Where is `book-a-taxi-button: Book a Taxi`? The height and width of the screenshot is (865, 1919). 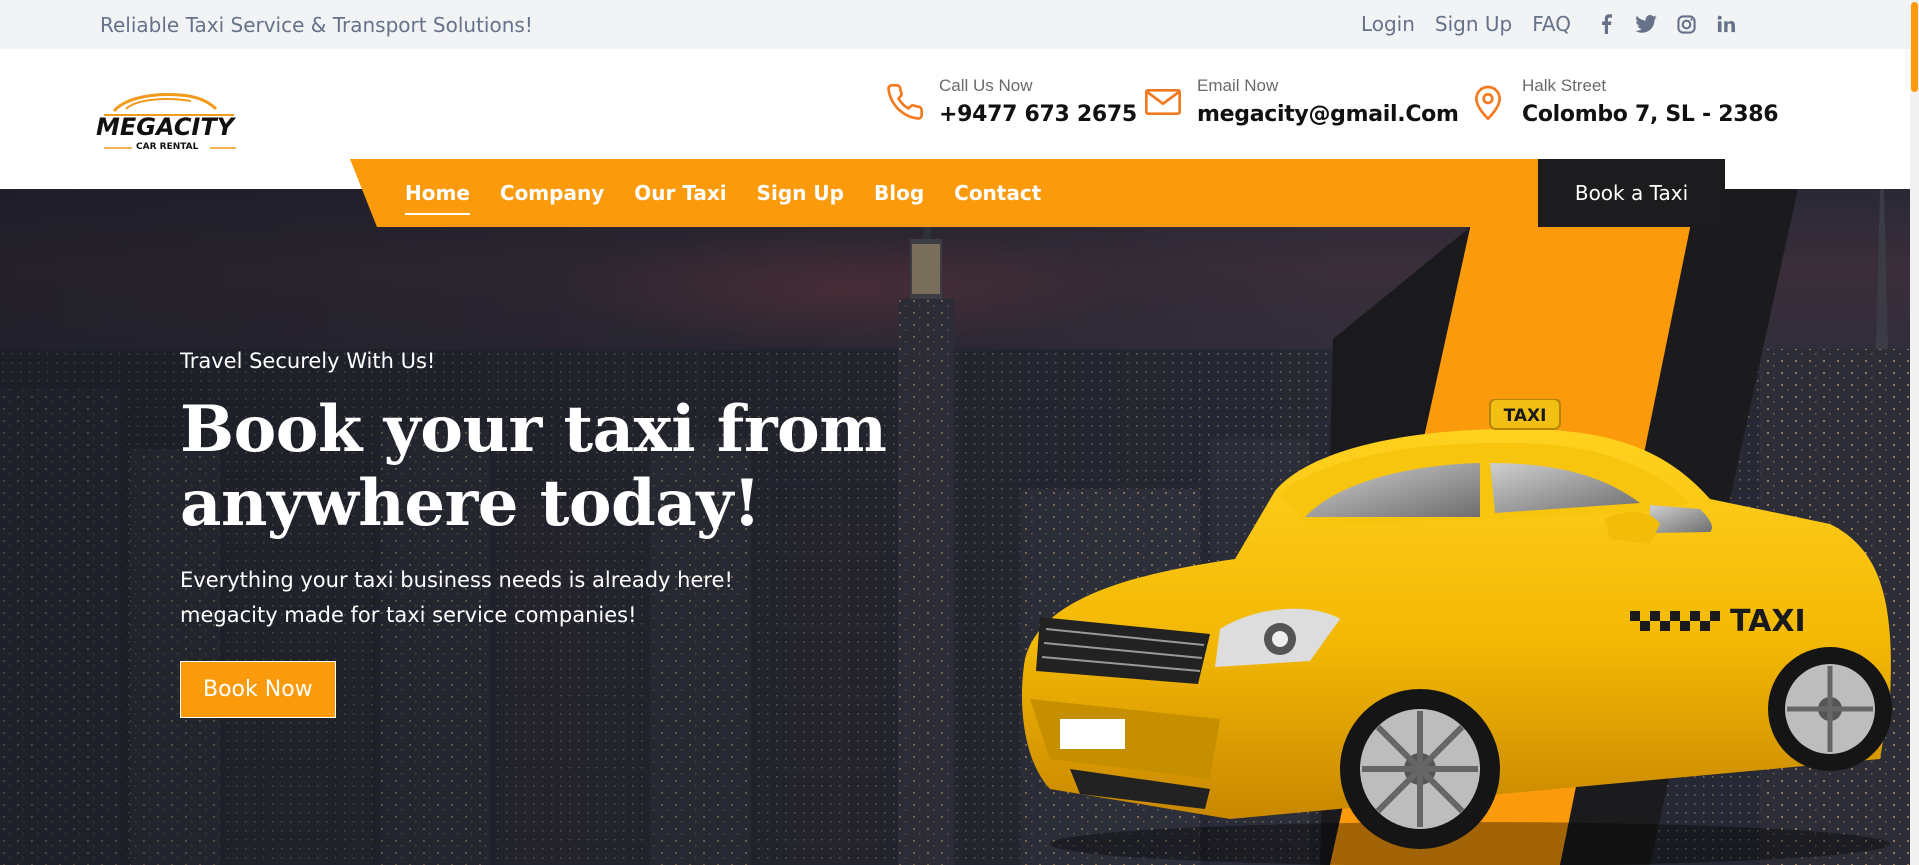 book-a-taxi-button: Book a Taxi is located at coordinates (1631, 193).